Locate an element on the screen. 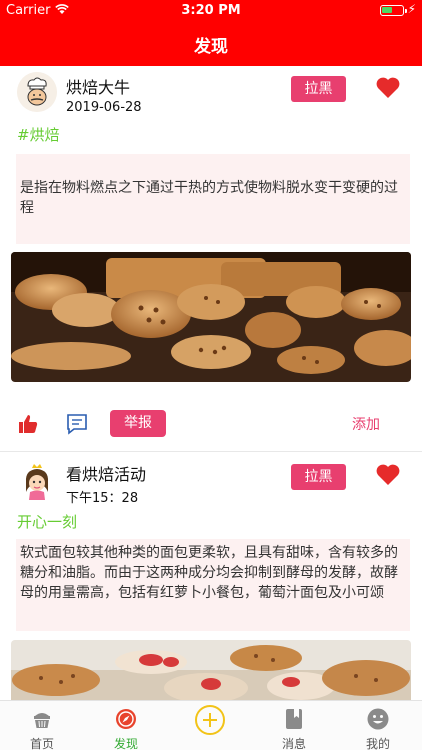 The height and width of the screenshot is (750, 422). compass-icon is located at coordinates (126, 719).